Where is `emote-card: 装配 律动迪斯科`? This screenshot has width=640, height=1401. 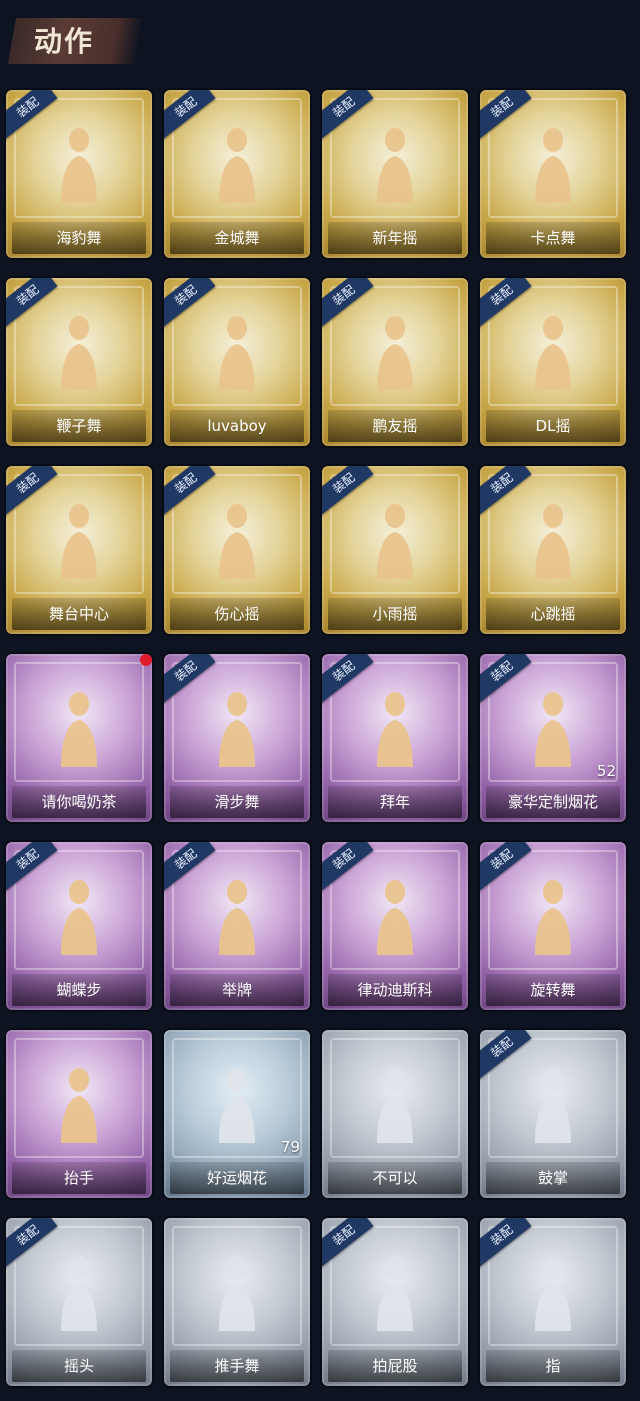 emote-card: 装配 律动迪斯科 is located at coordinates (395, 926).